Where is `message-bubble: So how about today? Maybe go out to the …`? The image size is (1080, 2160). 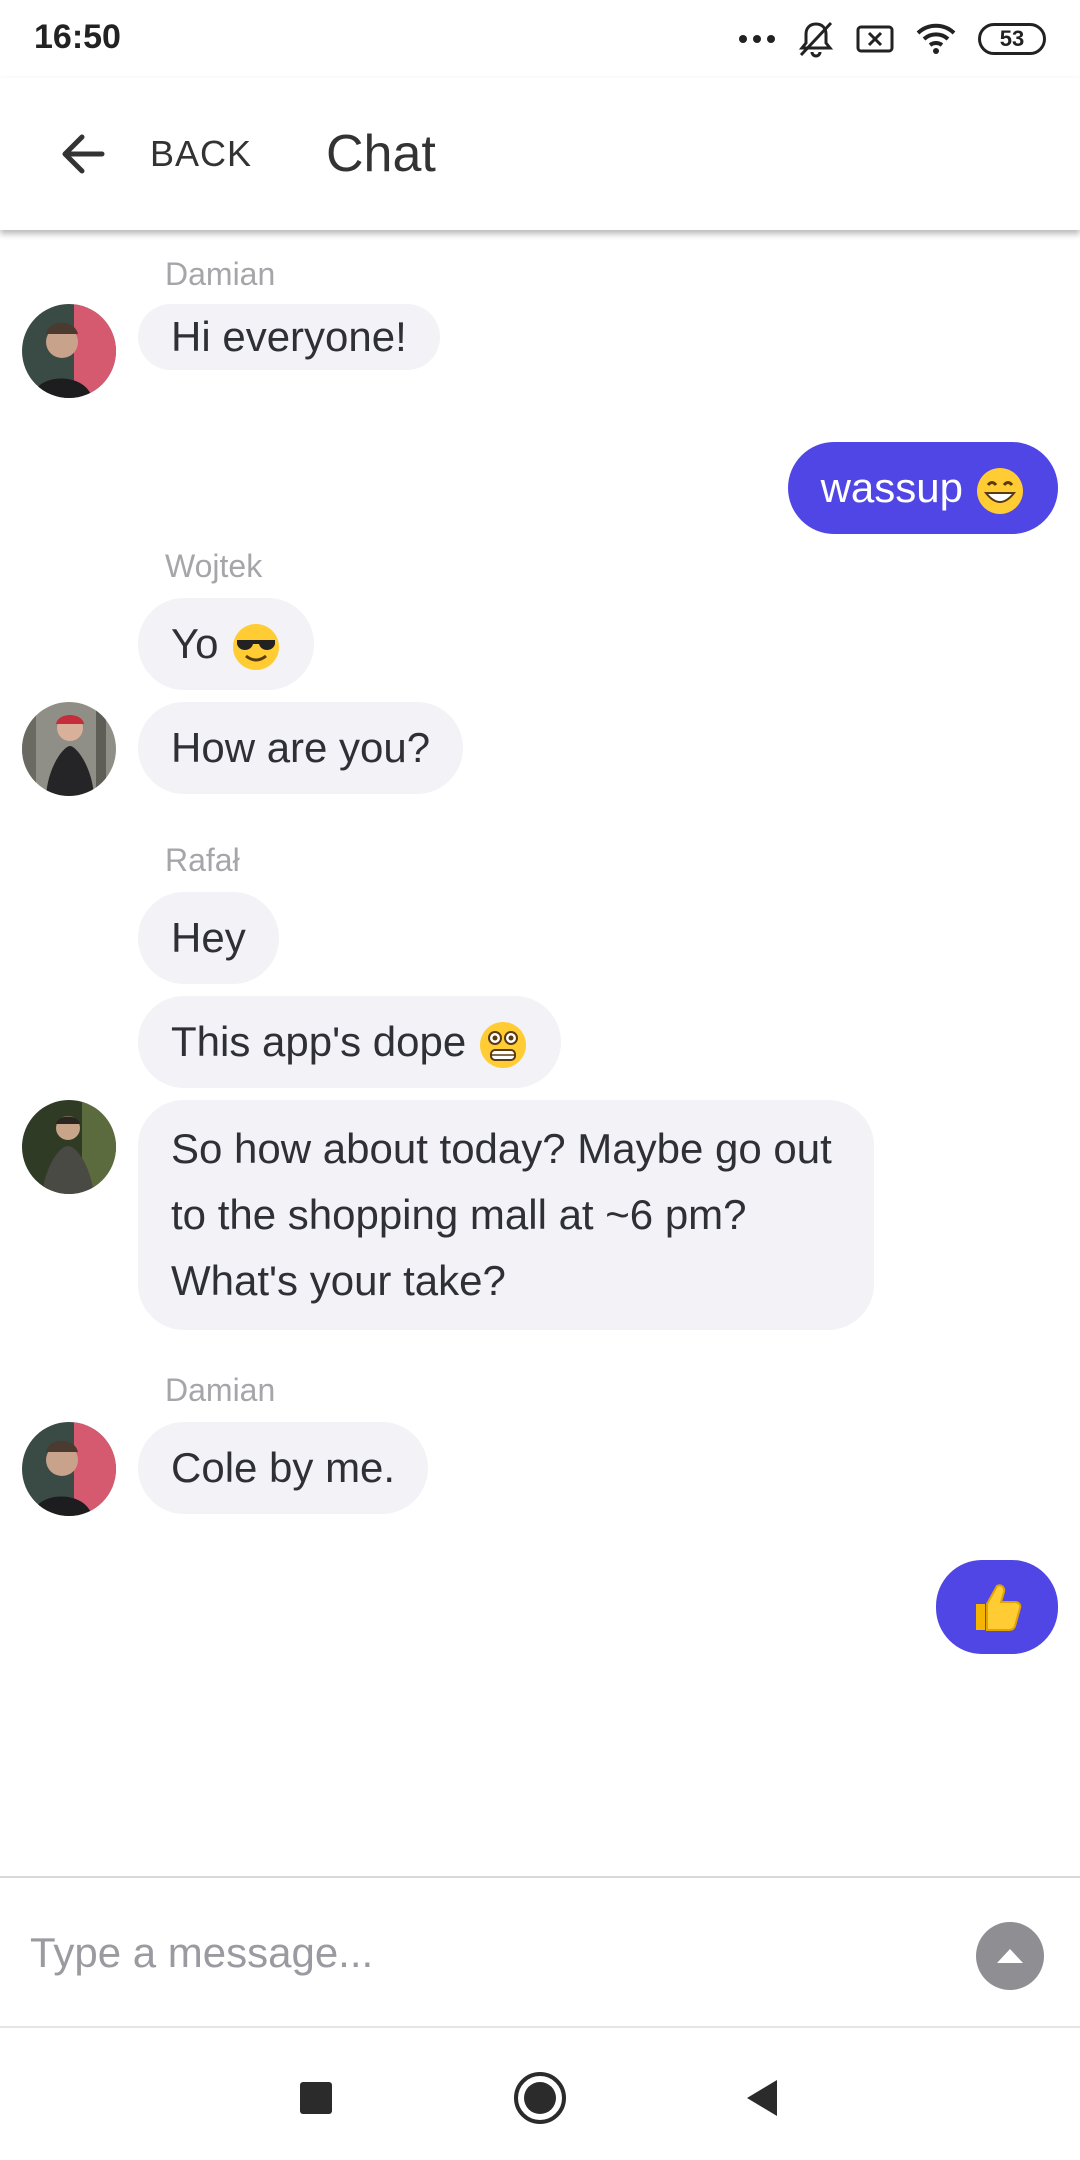
message-bubble: So how about today? Maybe go out to the … is located at coordinates (506, 1215).